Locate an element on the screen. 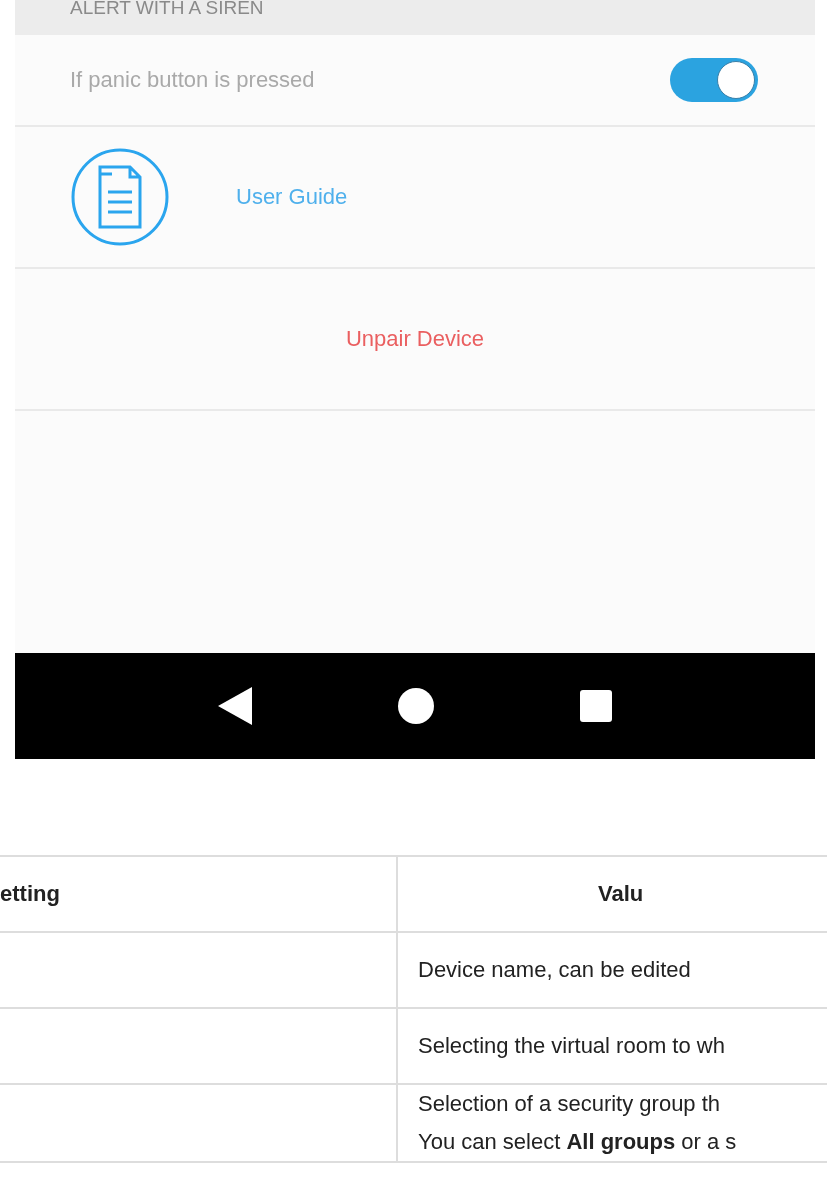 Image resolution: width=827 pixels, height=1186 pixels. toggle-label: If panic button is pressed is located at coordinates (192, 80).